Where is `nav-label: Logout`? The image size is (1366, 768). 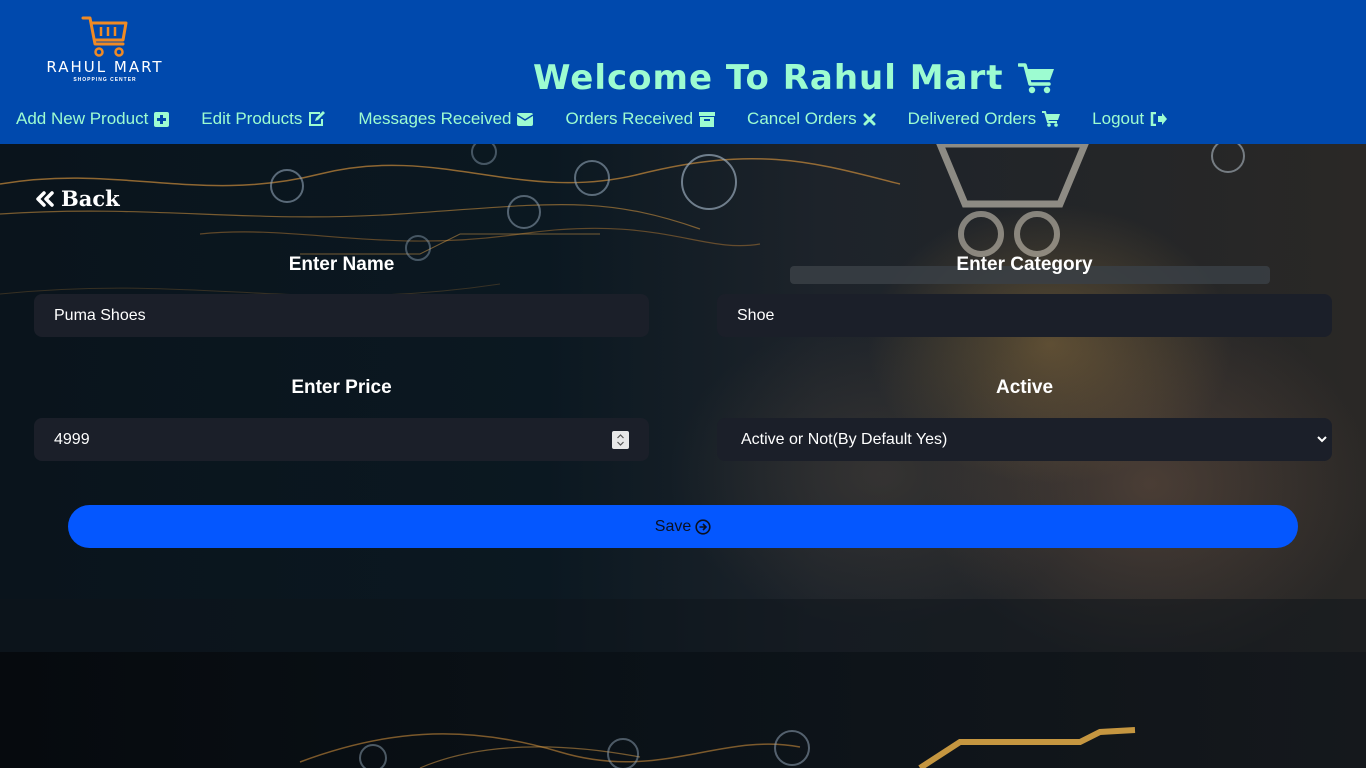
nav-label: Logout is located at coordinates (1118, 118).